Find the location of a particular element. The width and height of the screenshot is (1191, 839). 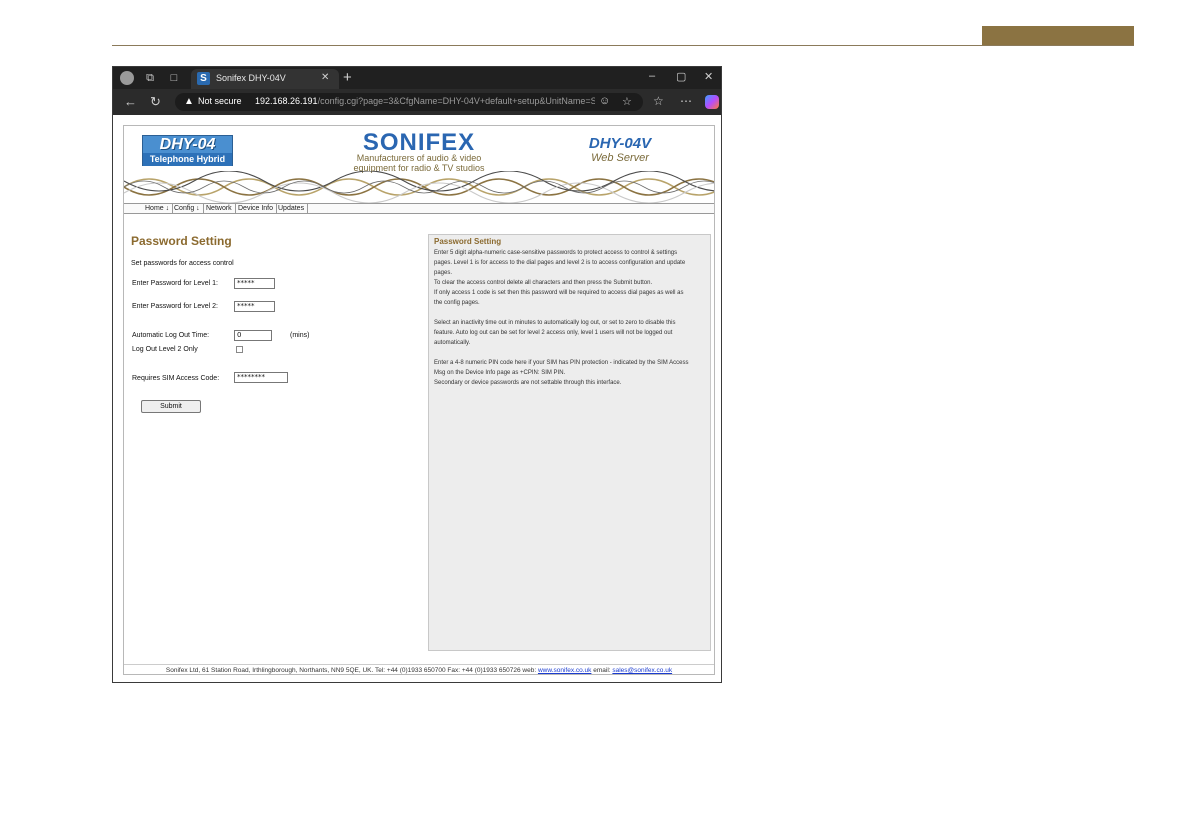

menu-config: Config ↓ is located at coordinates (187, 208).